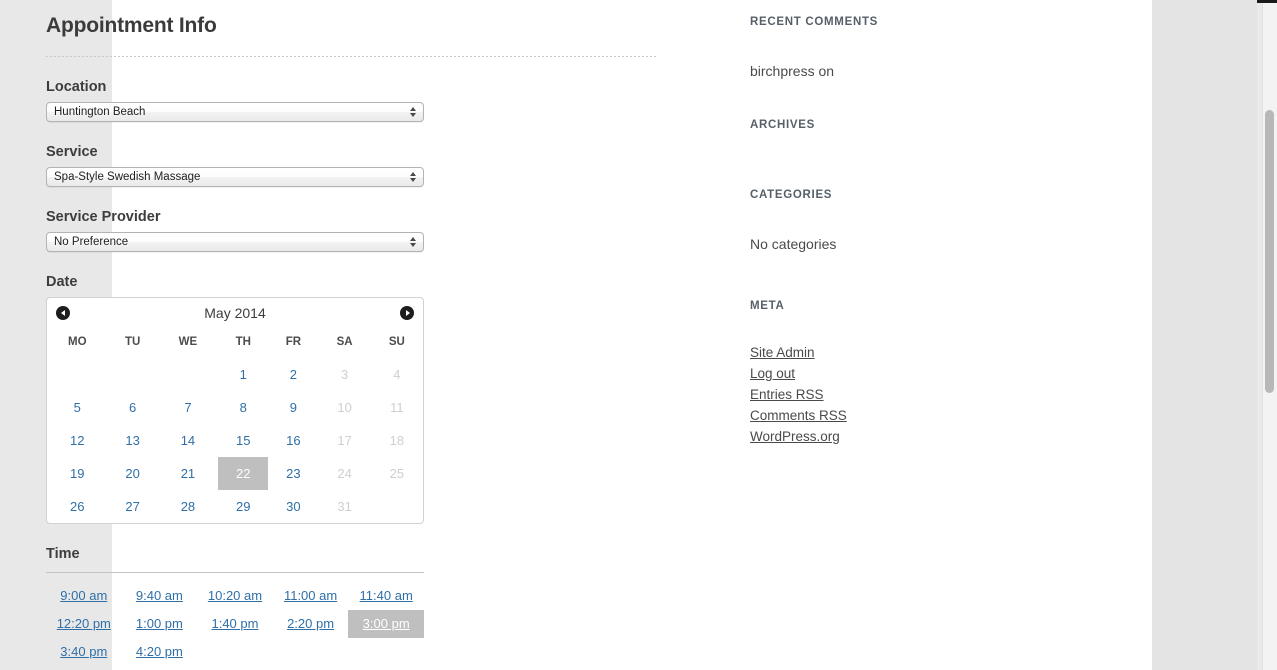 Image resolution: width=1277 pixels, height=670 pixels. I want to click on location-label: Location, so click(76, 87).